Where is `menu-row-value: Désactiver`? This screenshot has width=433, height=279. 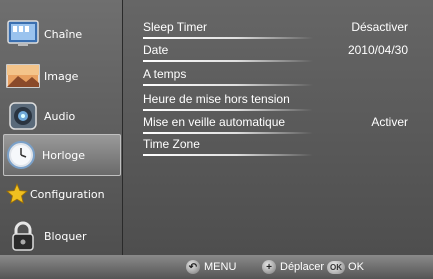 menu-row-value: Désactiver is located at coordinates (379, 27).